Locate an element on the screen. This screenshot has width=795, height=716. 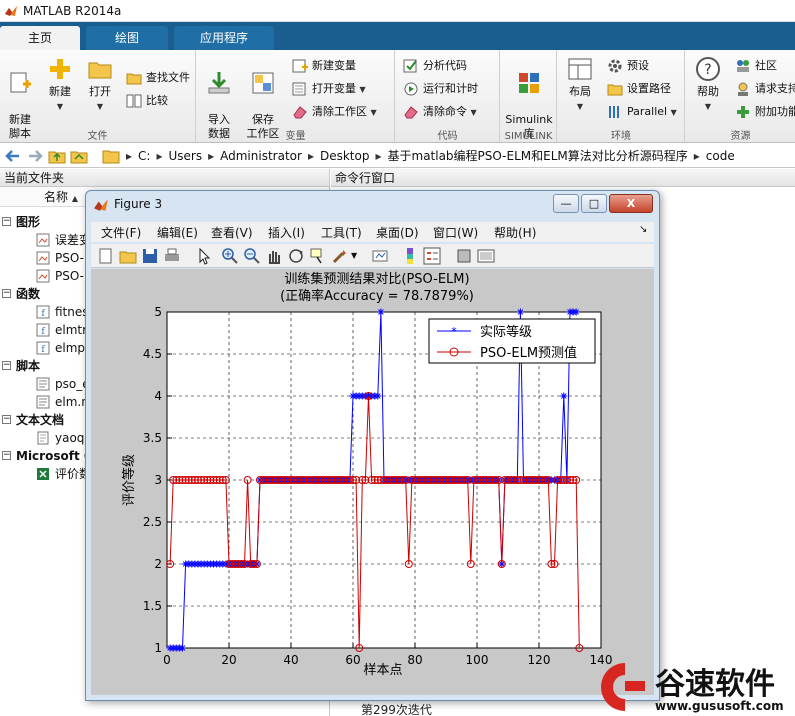
figure-file-icon is located at coordinates (43, 240).